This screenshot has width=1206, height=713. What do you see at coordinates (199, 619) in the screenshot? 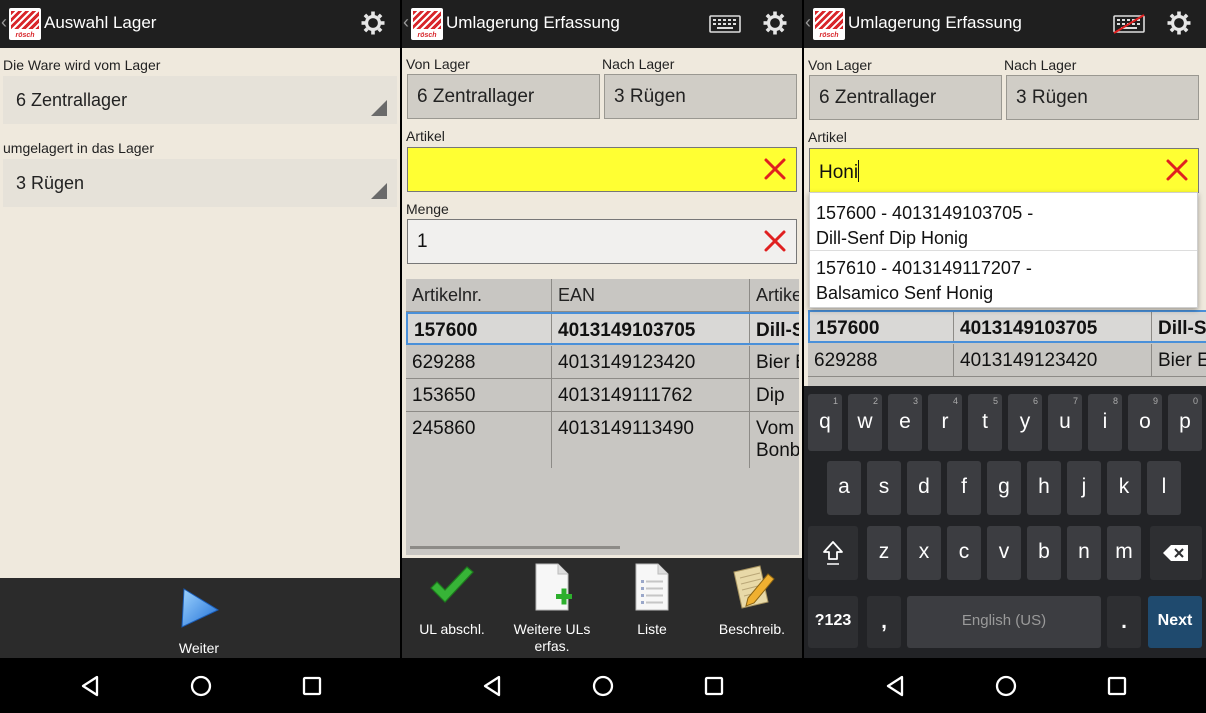
I see `next-button: Weiter` at bounding box center [199, 619].